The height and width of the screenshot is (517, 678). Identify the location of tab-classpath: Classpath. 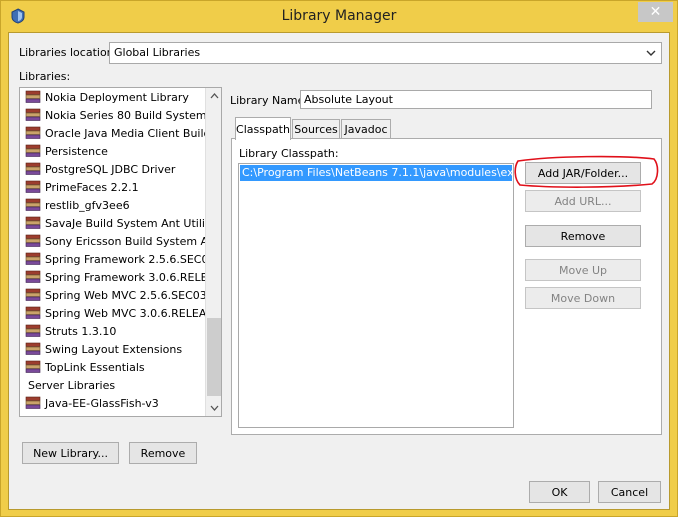
(263, 128).